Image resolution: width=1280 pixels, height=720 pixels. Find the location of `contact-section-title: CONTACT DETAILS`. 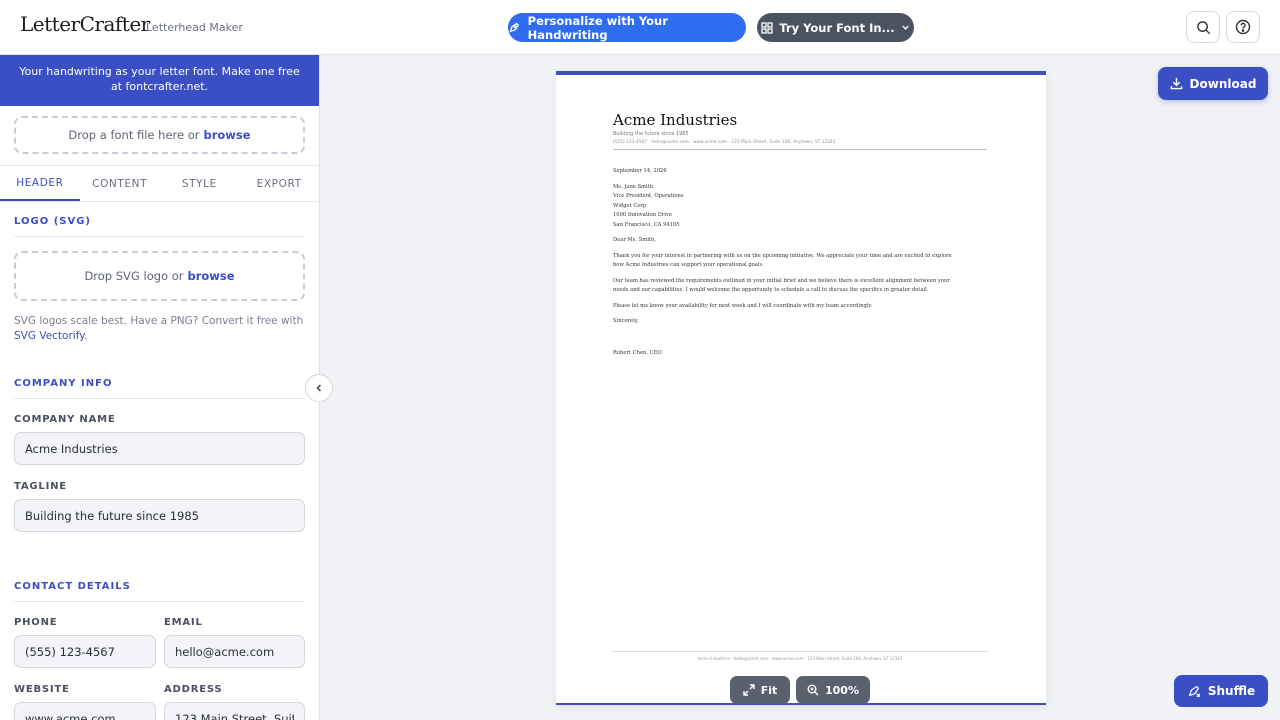

contact-section-title: CONTACT DETAILS is located at coordinates (72, 586).